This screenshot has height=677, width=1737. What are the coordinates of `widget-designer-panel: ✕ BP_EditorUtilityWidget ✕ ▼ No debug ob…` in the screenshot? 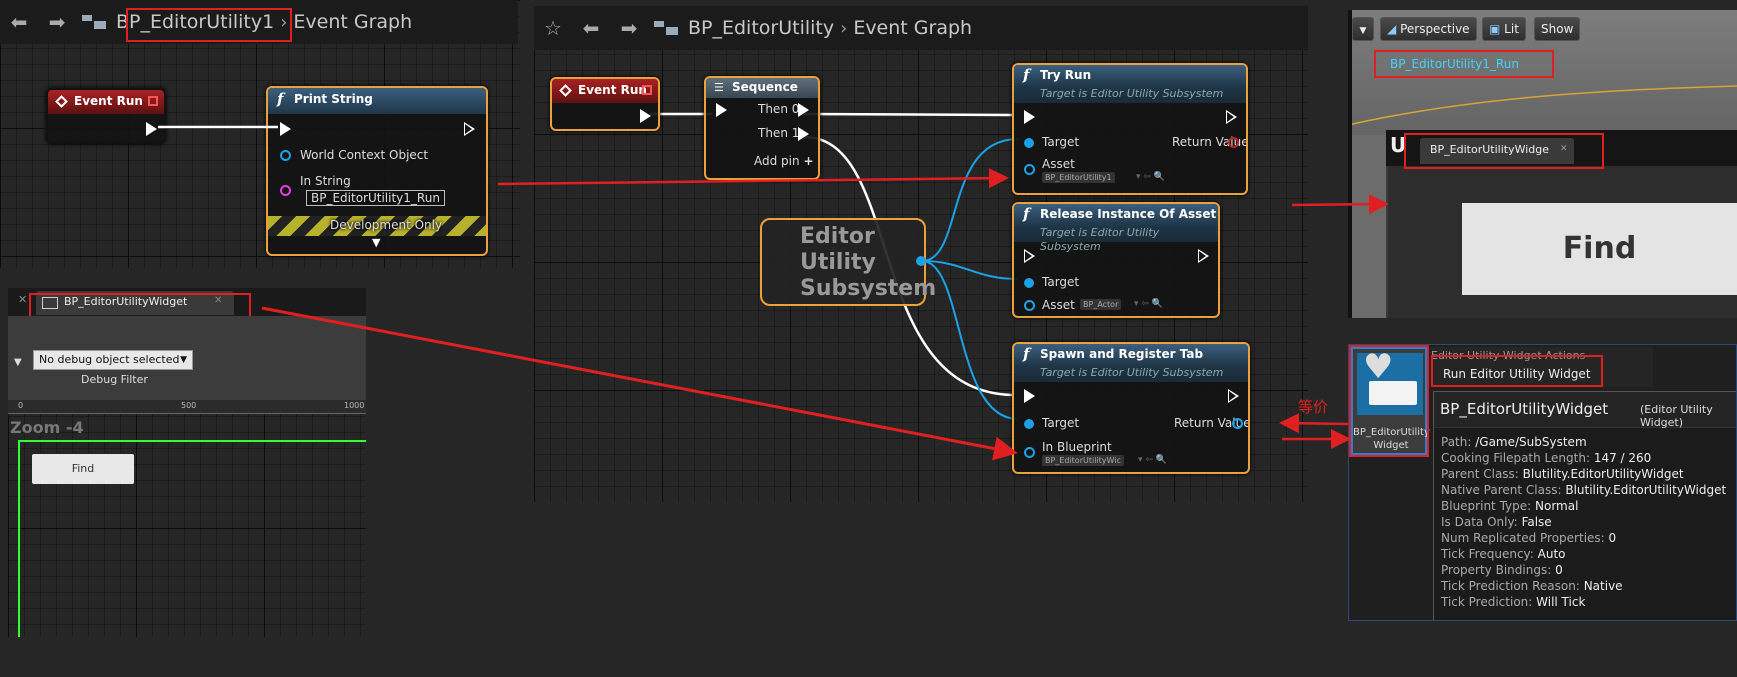 It's located at (187, 462).